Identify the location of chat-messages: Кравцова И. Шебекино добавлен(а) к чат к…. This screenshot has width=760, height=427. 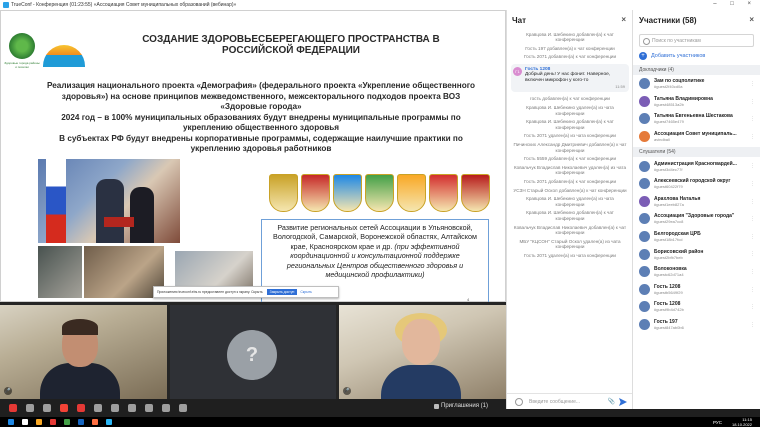
(570, 211).